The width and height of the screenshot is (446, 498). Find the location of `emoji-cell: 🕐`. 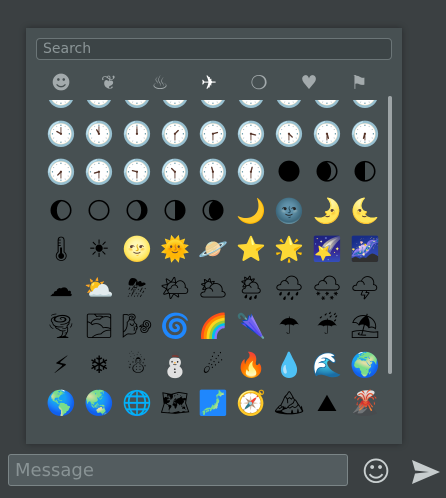

emoji-cell: 🕐 is located at coordinates (61, 107).